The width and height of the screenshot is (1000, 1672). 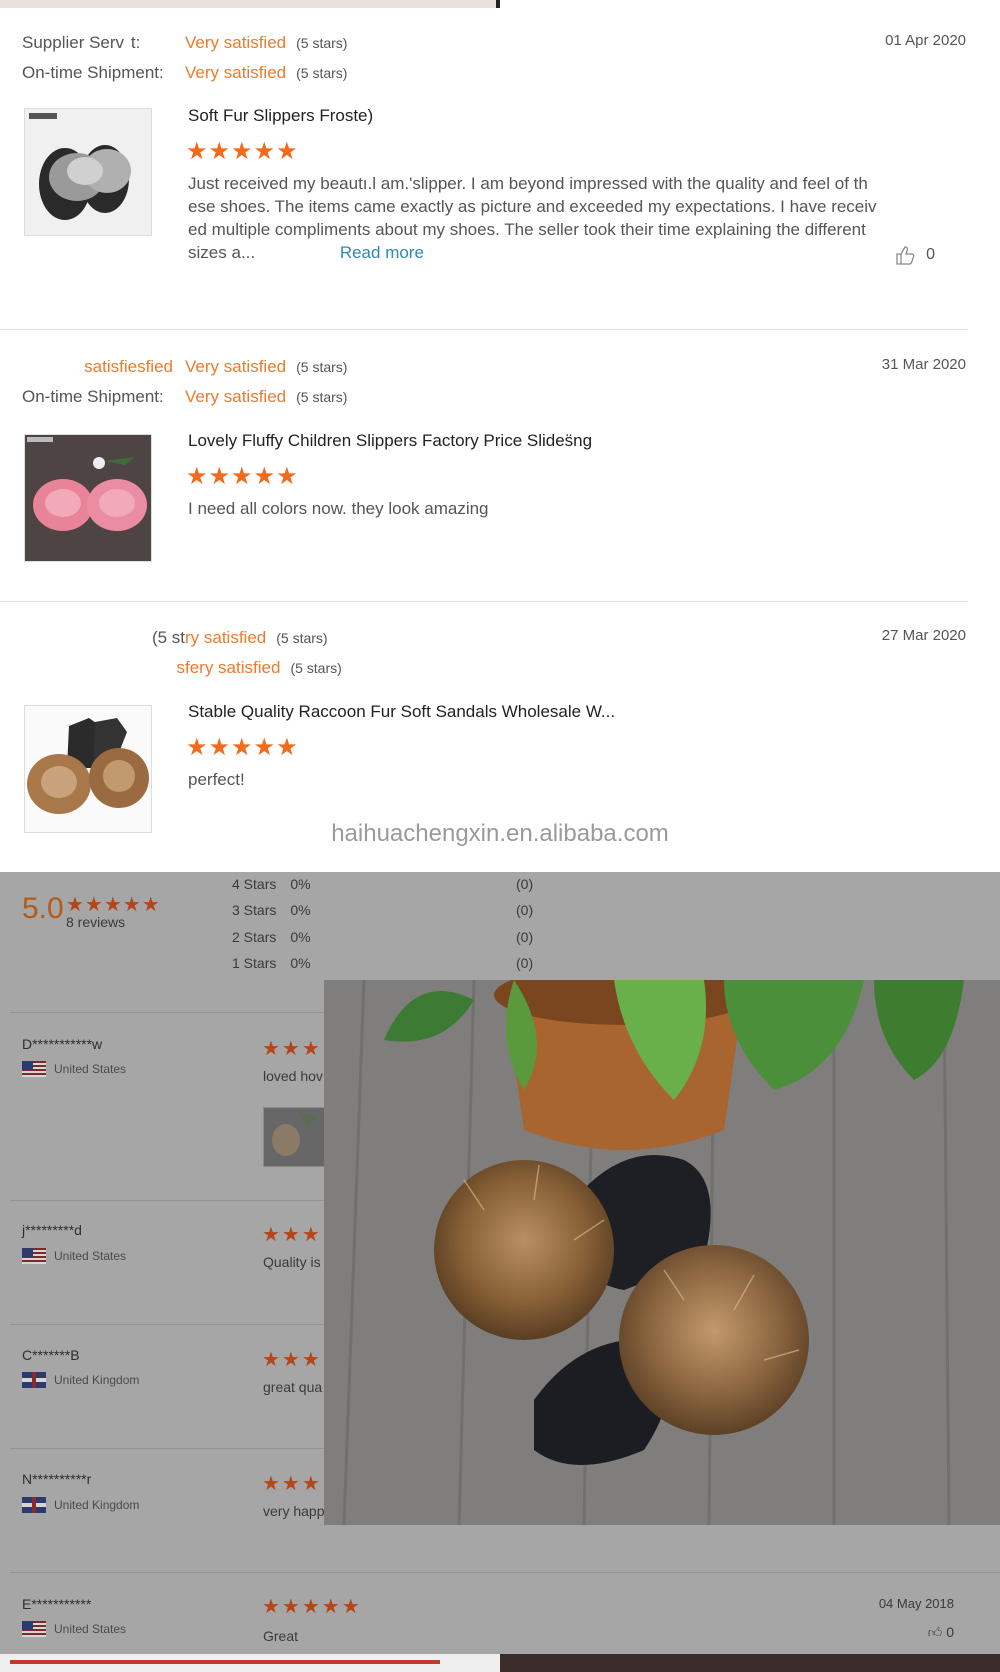 I want to click on country-name: United Kingdom, so click(x=97, y=1380).